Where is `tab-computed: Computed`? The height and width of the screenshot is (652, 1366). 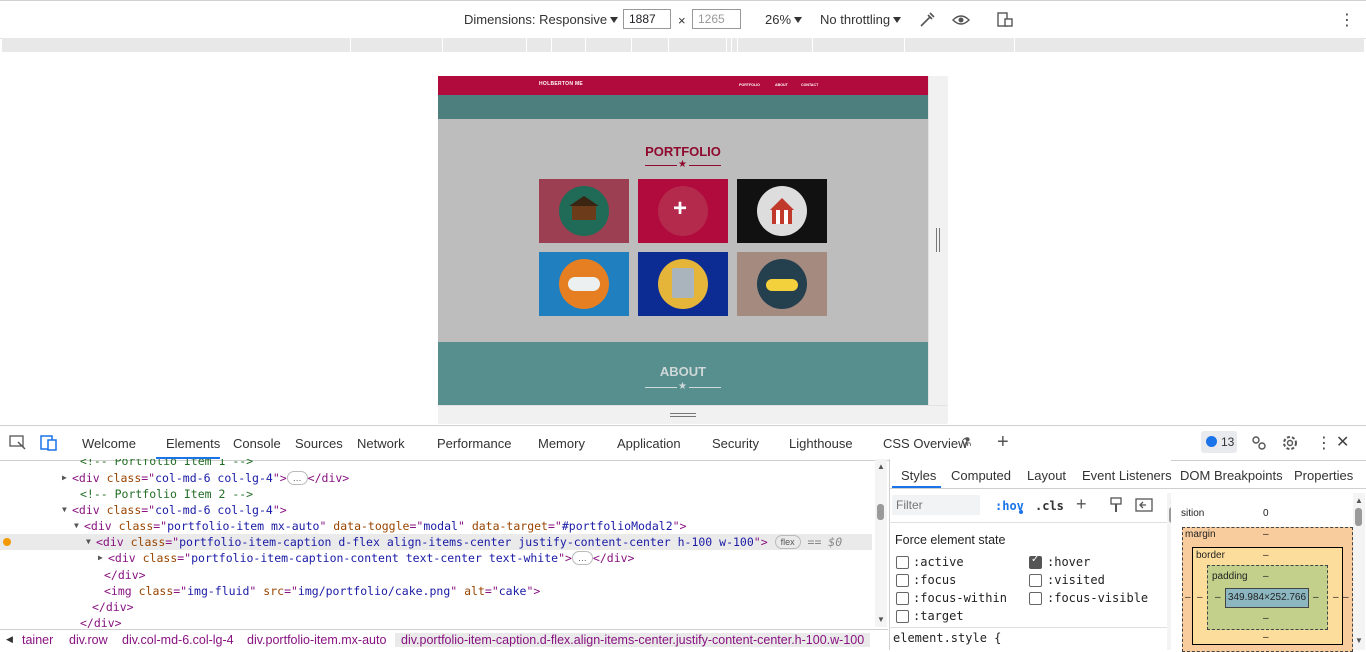
tab-computed: Computed is located at coordinates (981, 475).